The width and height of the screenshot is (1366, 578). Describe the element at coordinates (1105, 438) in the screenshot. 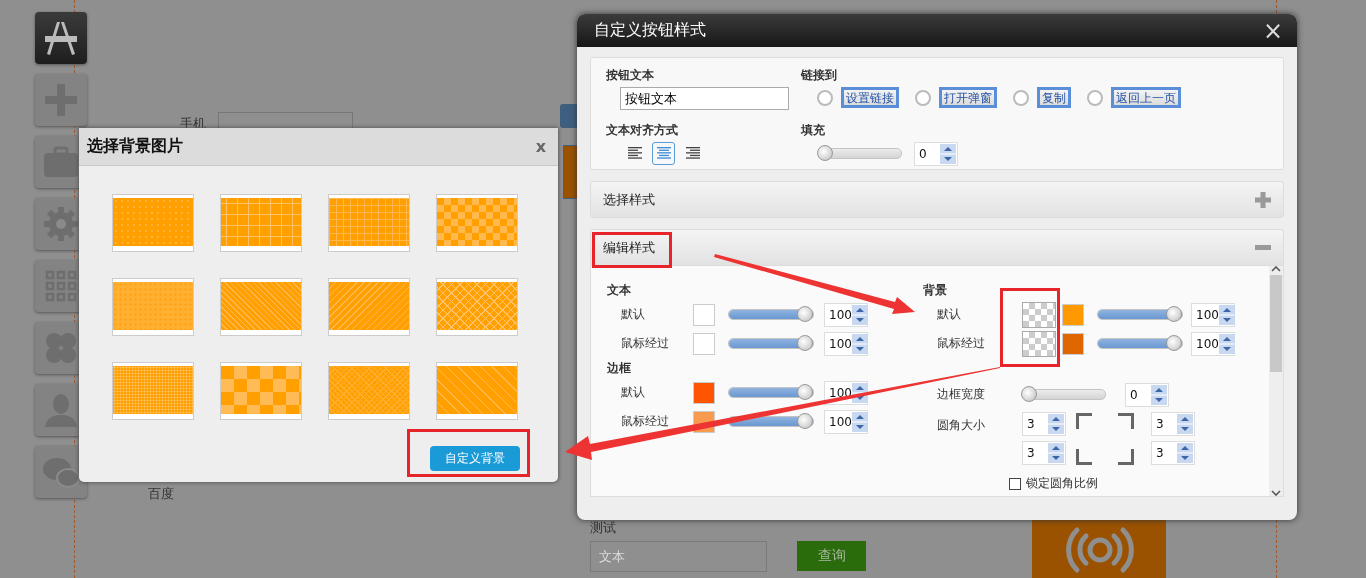

I see `corner-radius-drawing` at that location.